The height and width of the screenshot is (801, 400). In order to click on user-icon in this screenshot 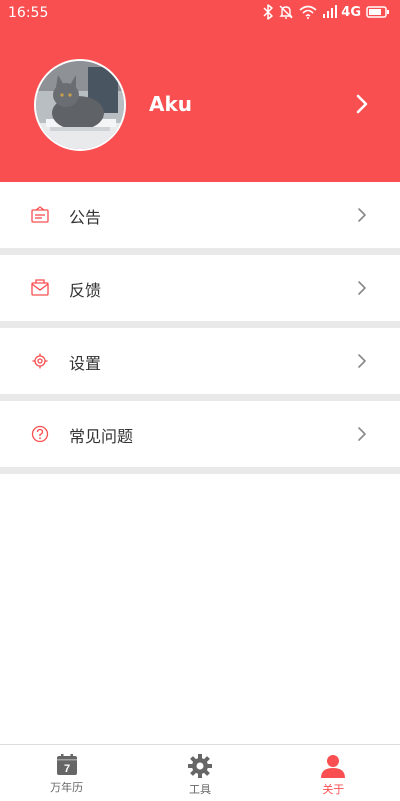, I will do `click(333, 766)`.